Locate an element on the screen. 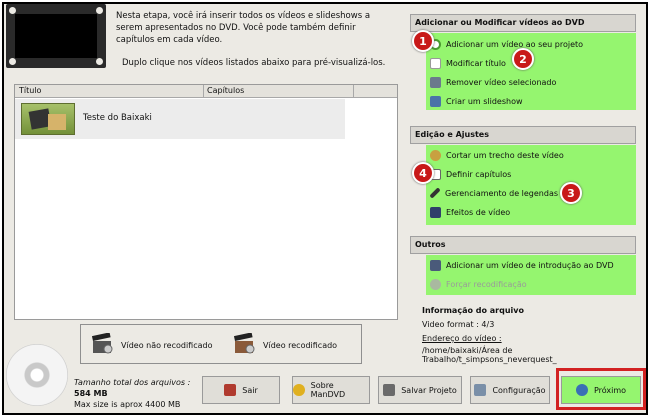 This screenshot has width=650, height=417. scissors-icon is located at coordinates (435, 155).